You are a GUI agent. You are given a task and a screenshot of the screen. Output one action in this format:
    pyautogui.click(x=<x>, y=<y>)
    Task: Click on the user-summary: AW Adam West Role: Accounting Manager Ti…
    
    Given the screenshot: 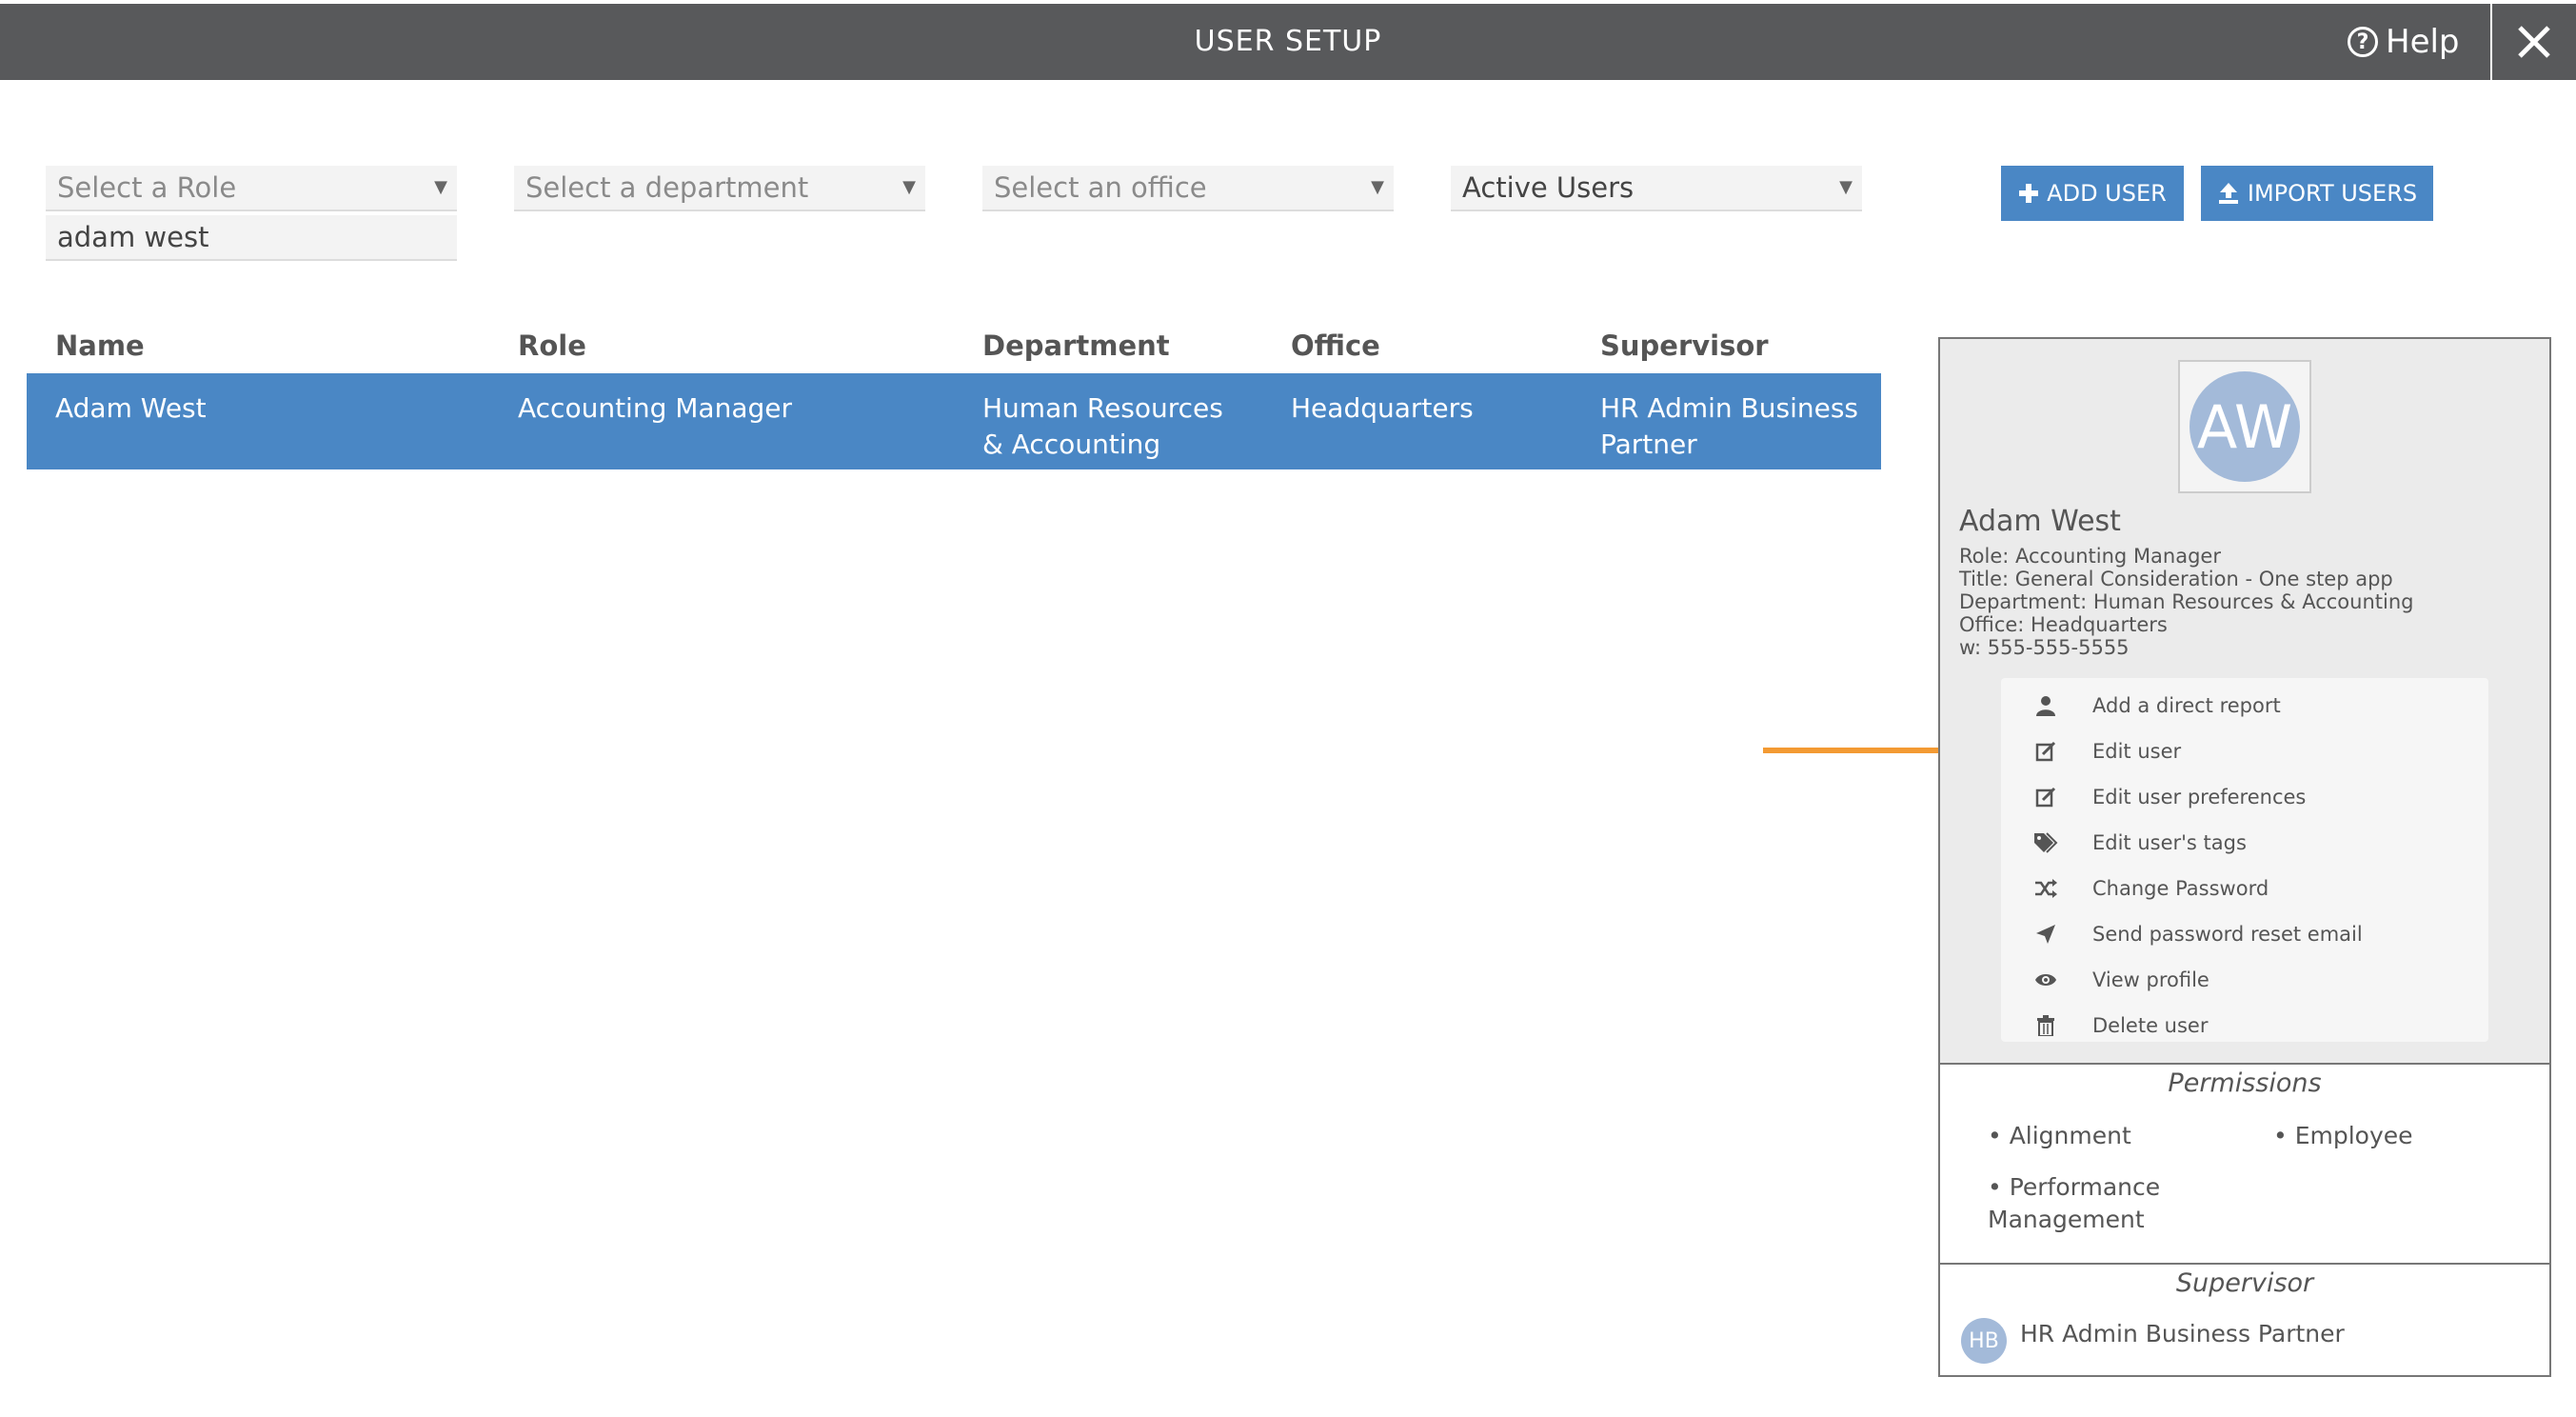 What is the action you would take?
    pyautogui.click(x=2244, y=702)
    